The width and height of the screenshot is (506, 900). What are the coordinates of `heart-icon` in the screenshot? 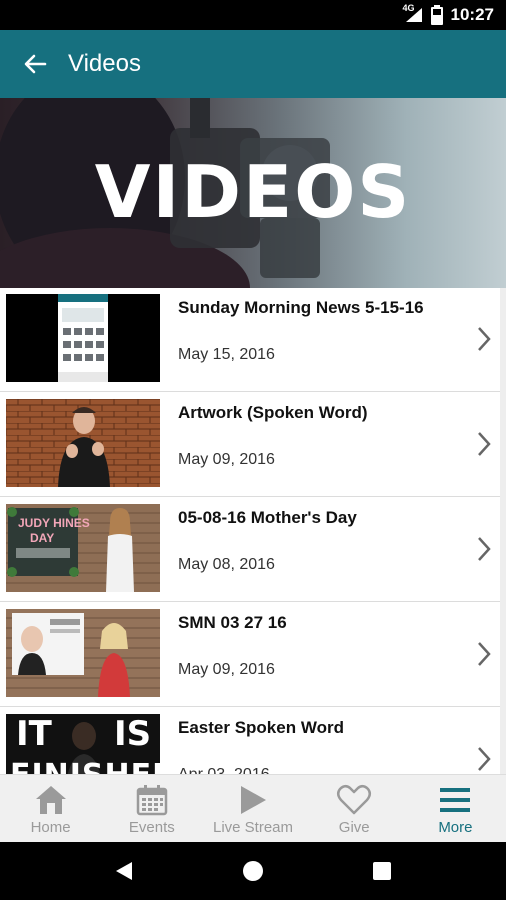 It's located at (354, 800).